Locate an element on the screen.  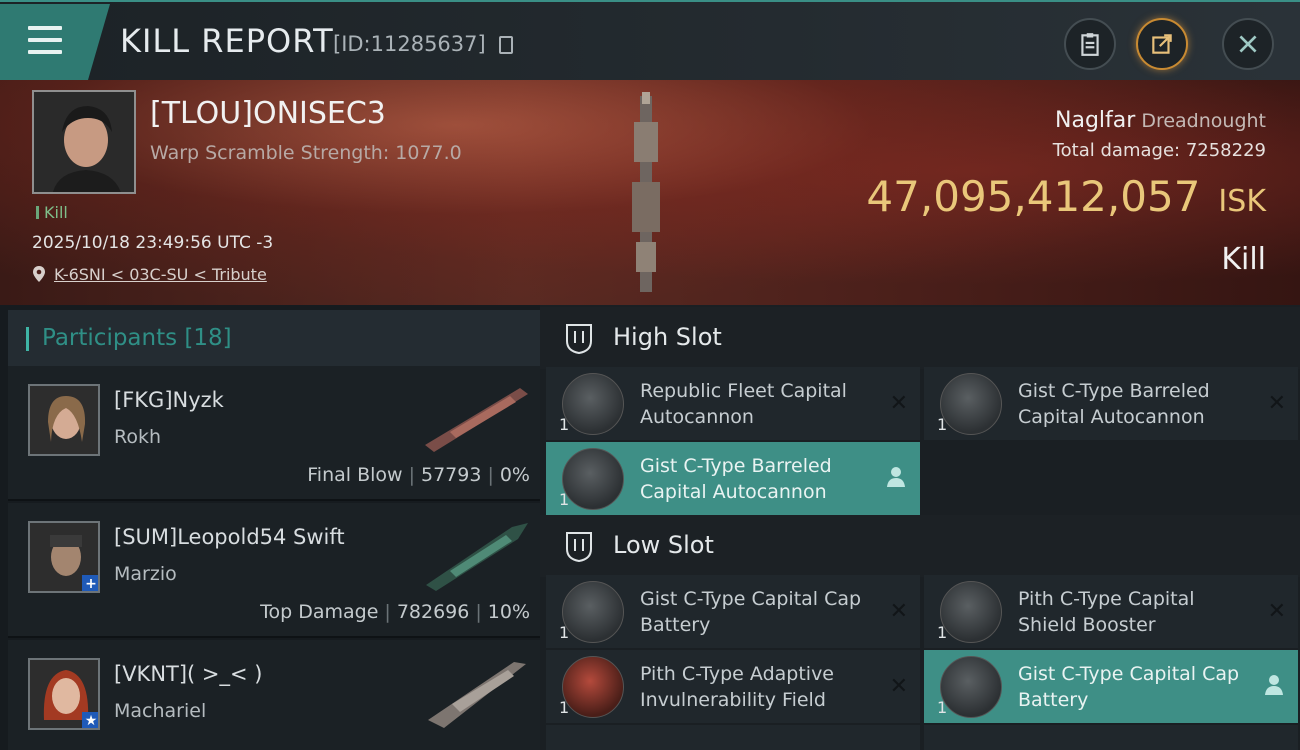
participant-name: [VKNT]( >_< ) is located at coordinates (188, 674).